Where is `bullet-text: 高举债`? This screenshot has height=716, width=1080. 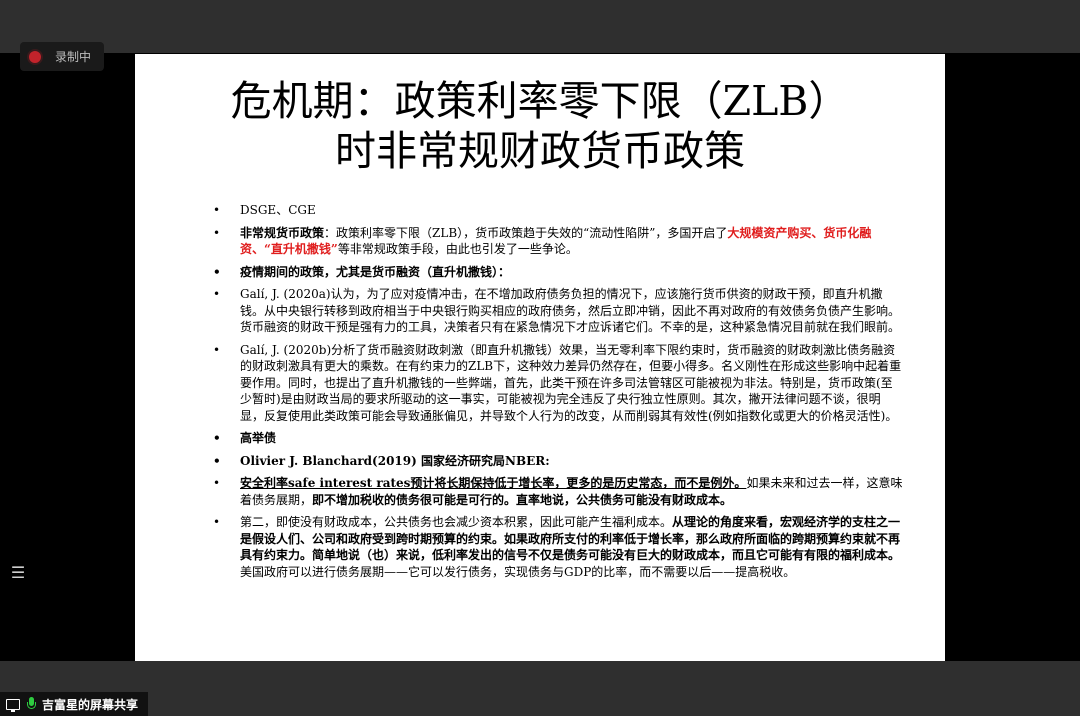 bullet-text: 高举债 is located at coordinates (258, 438).